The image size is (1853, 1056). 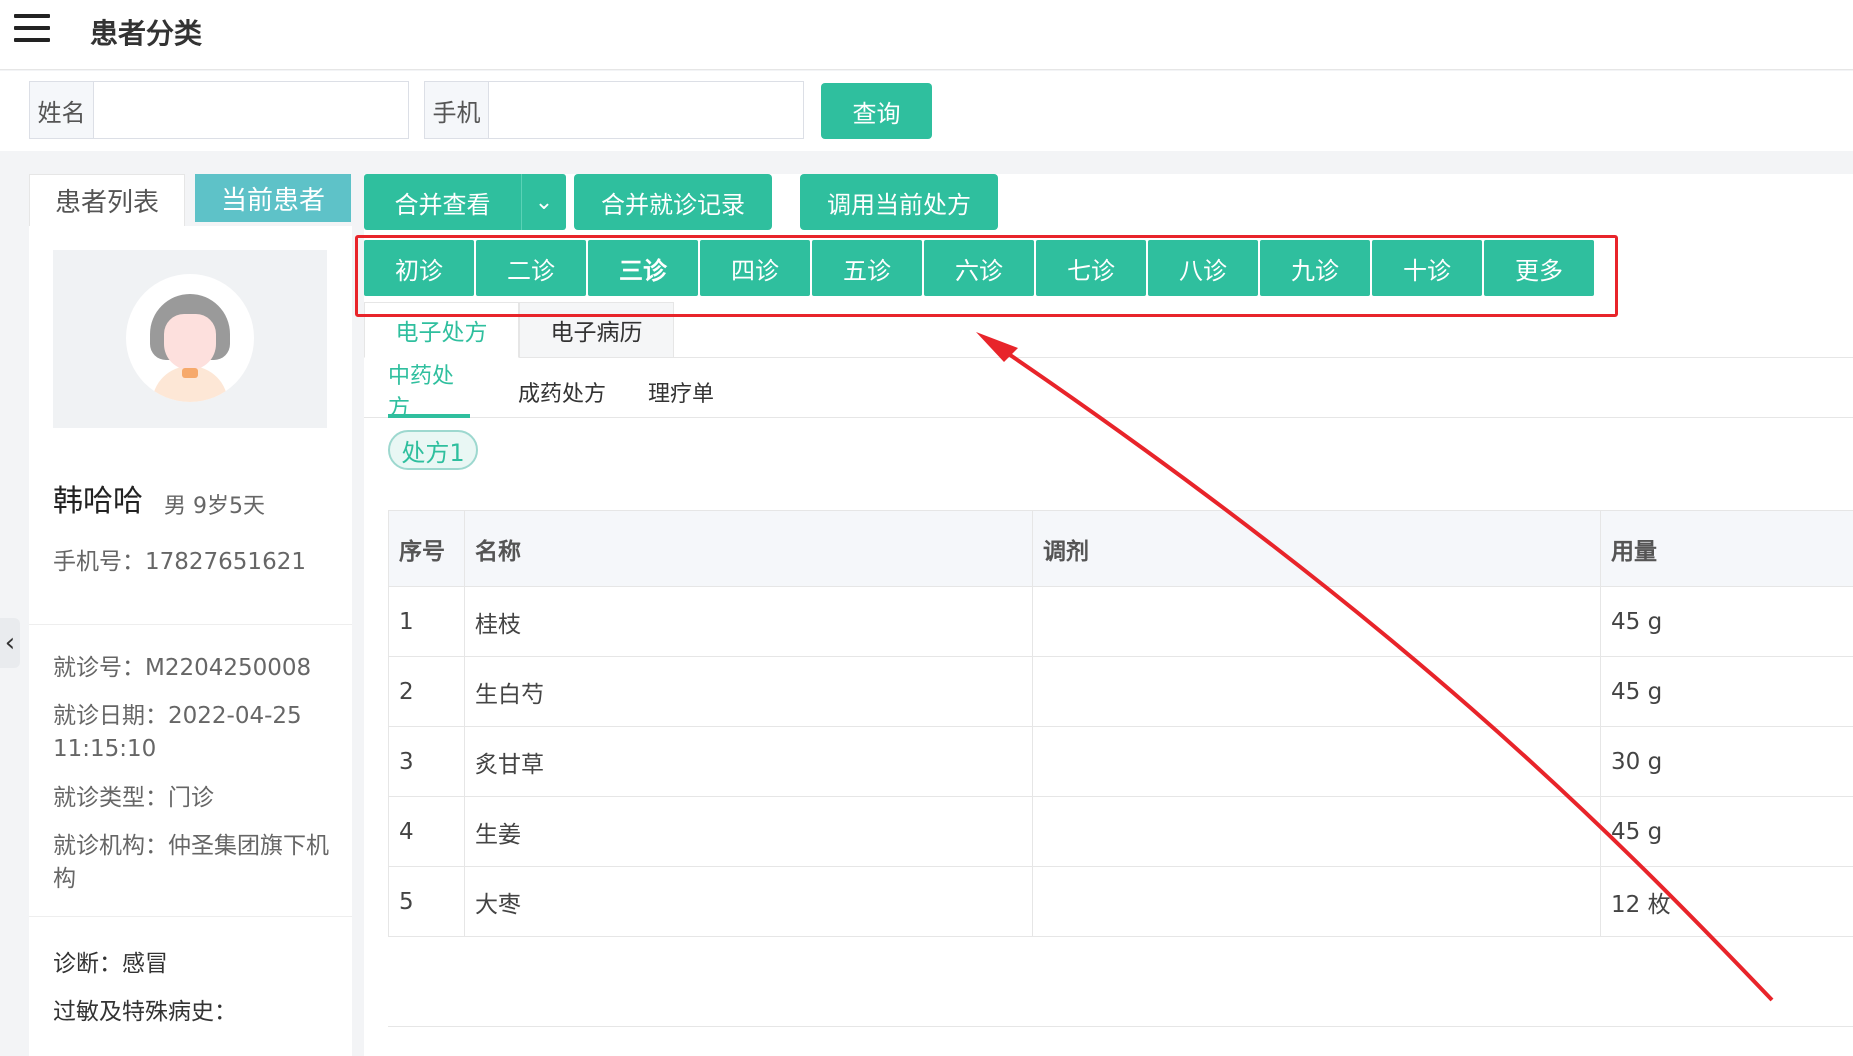 I want to click on table-header-row: 序号 名称 调剂 用量, so click(x=1120, y=548).